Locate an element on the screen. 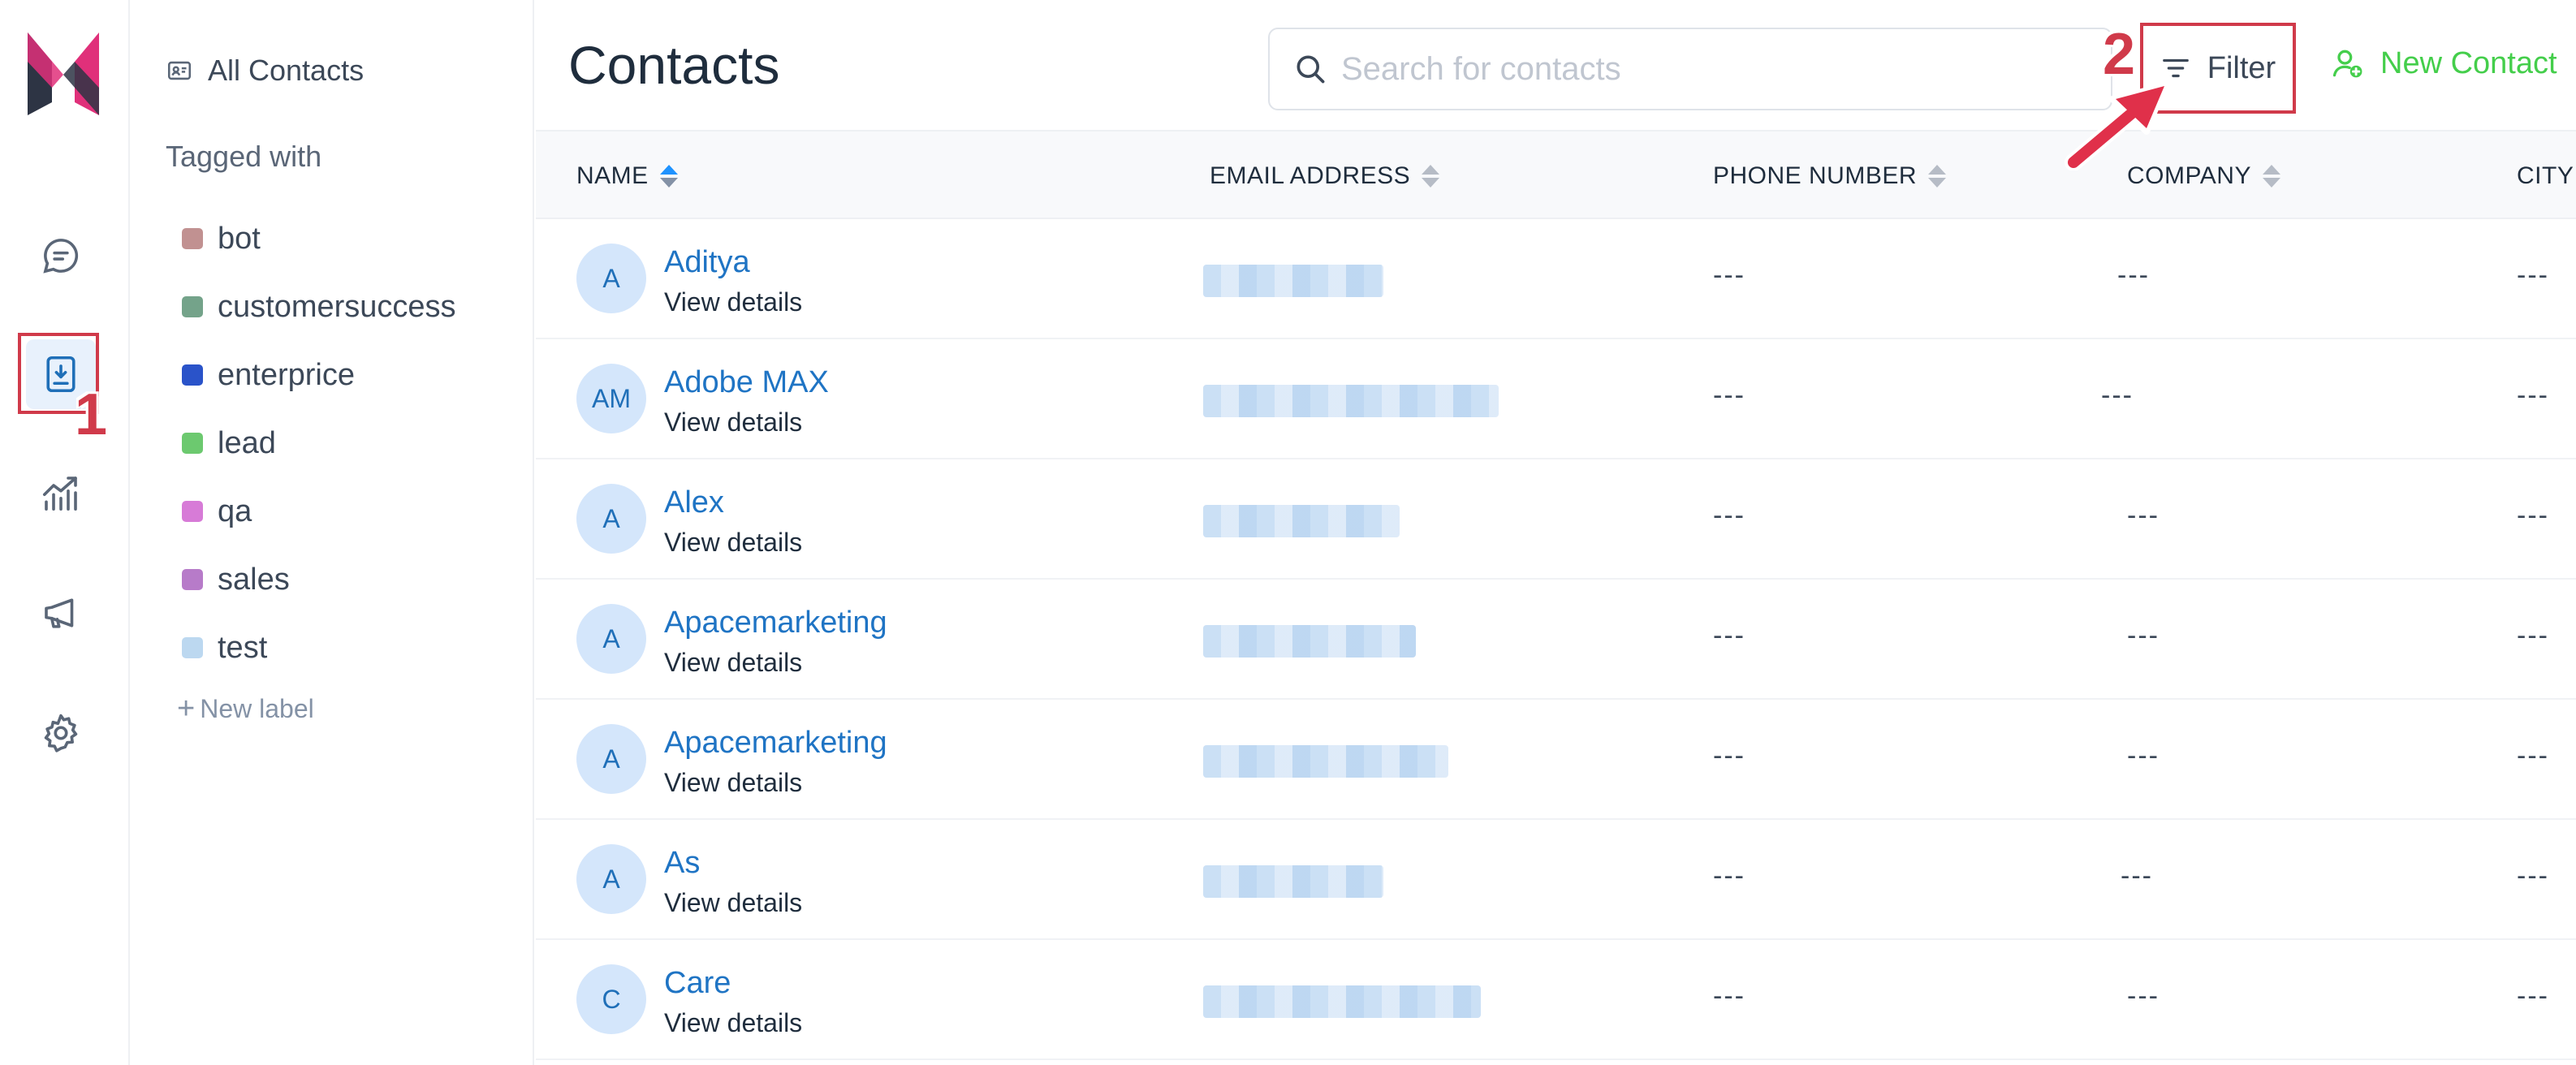  new-label-button: + New label is located at coordinates (245, 708).